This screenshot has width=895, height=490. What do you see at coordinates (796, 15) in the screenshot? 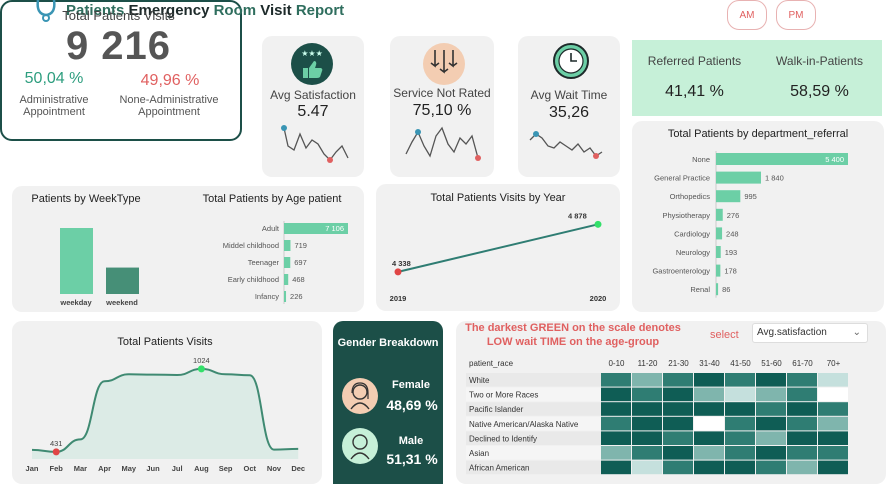
I see `pm-button: PM` at bounding box center [796, 15].